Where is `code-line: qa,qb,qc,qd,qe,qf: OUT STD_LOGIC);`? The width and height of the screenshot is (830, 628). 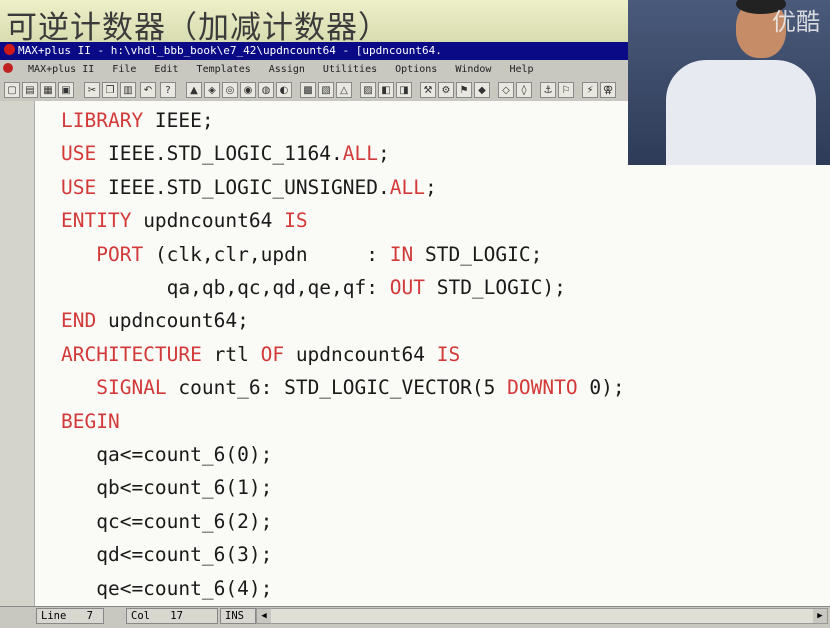 code-line: qa,qb,qc,qd,qe,qf: OUT STD_LOGIC); is located at coordinates (313, 287).